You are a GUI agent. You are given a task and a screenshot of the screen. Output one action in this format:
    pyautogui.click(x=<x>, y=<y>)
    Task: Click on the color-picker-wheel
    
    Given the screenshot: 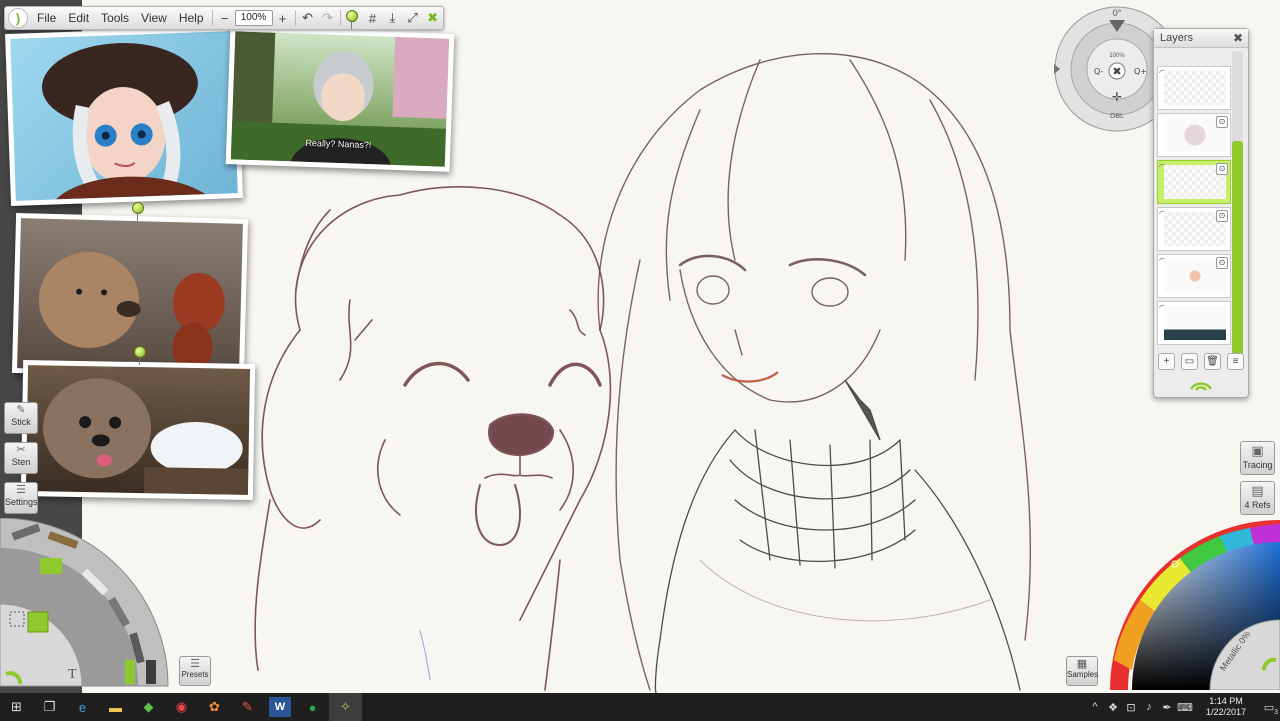 What is the action you would take?
    pyautogui.click(x=1190, y=605)
    